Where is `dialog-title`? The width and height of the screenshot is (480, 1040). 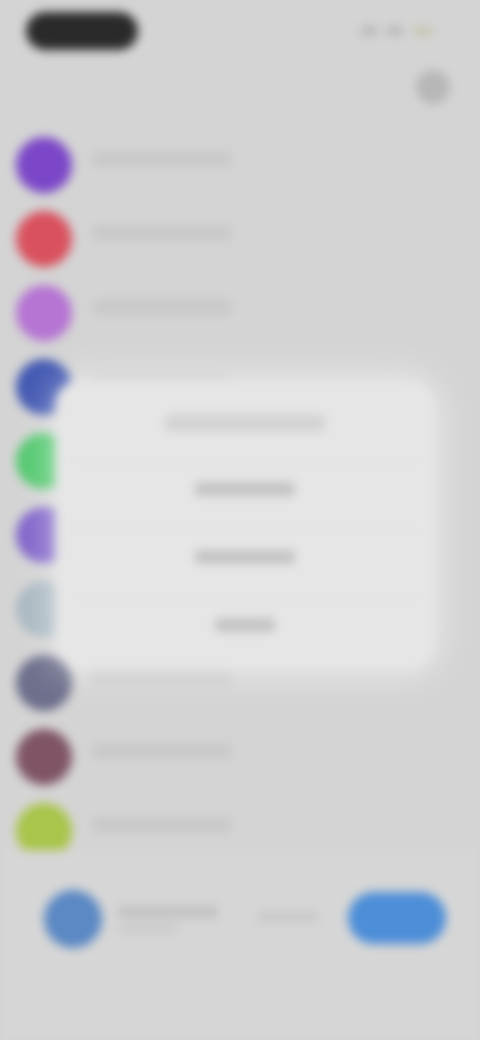
dialog-title is located at coordinates (245, 423).